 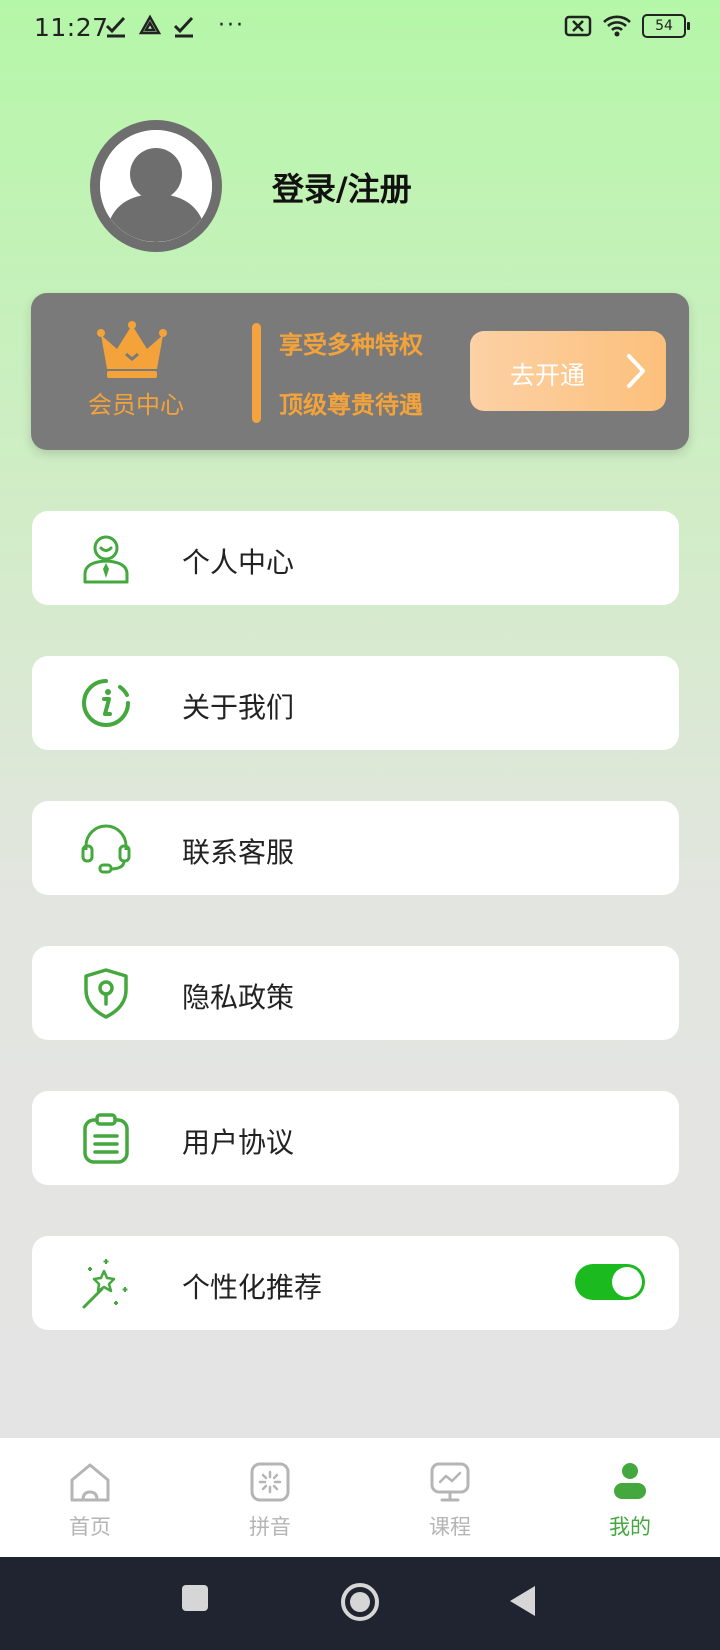 I want to click on status-system-icons: 54, so click(x=627, y=26).